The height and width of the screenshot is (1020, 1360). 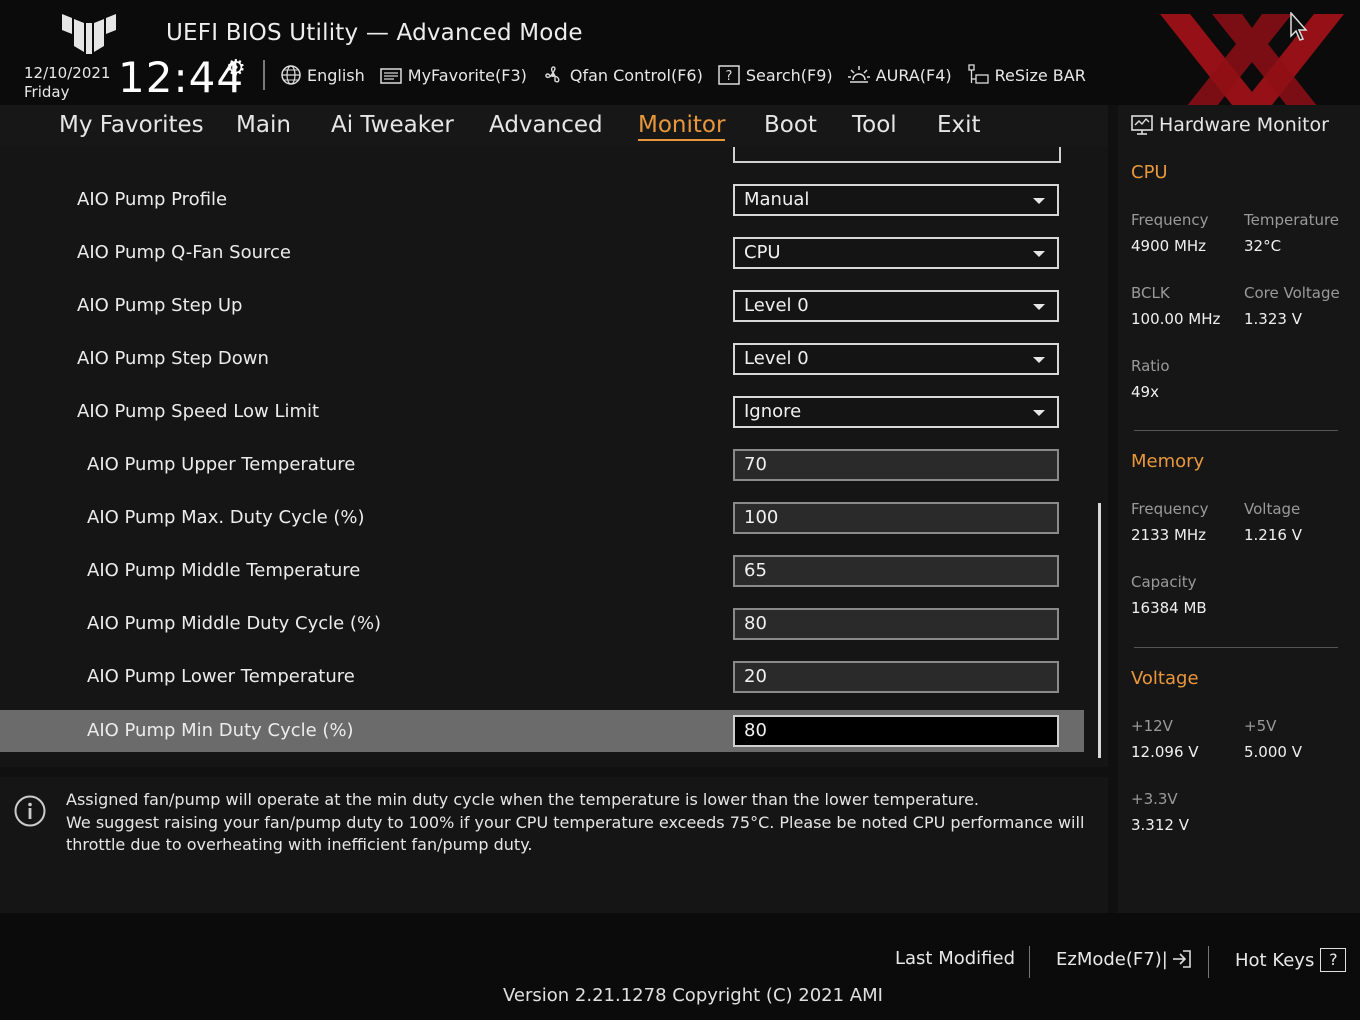 What do you see at coordinates (1181, 959) in the screenshot?
I see `exit-arrow-icon` at bounding box center [1181, 959].